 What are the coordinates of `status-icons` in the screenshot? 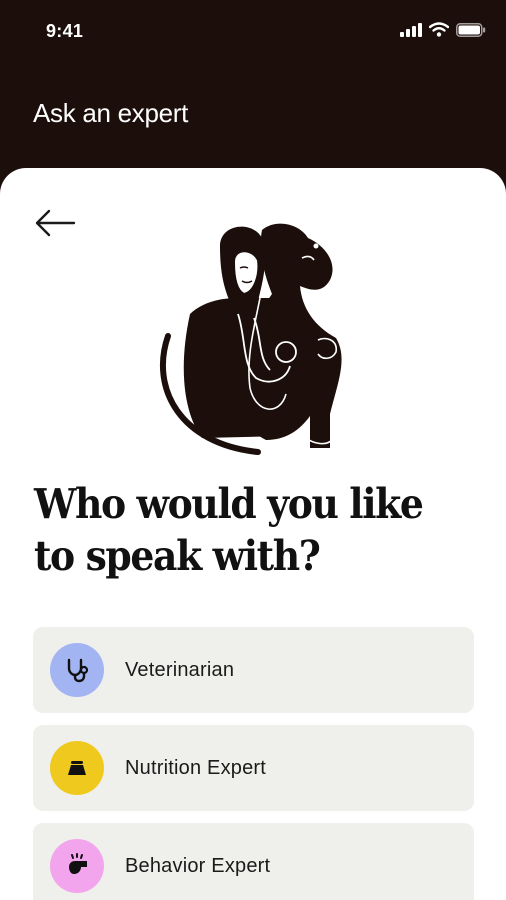 It's located at (443, 29).